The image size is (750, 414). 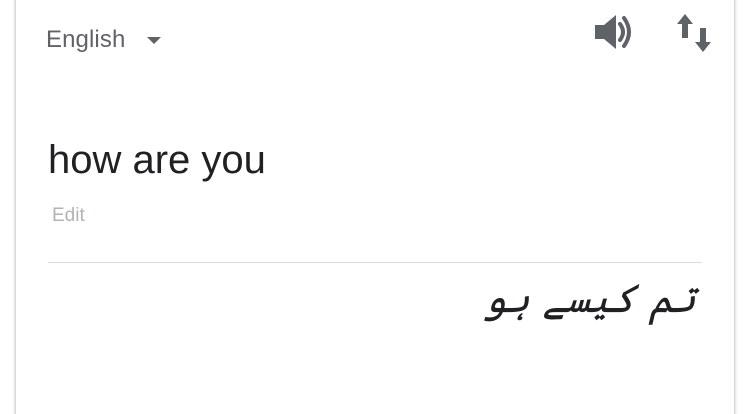 I want to click on source-language-label: English, so click(x=86, y=39).